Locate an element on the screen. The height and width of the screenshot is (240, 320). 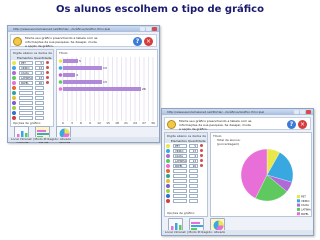
bar-value-label: 13 is located at coordinates (105, 68).